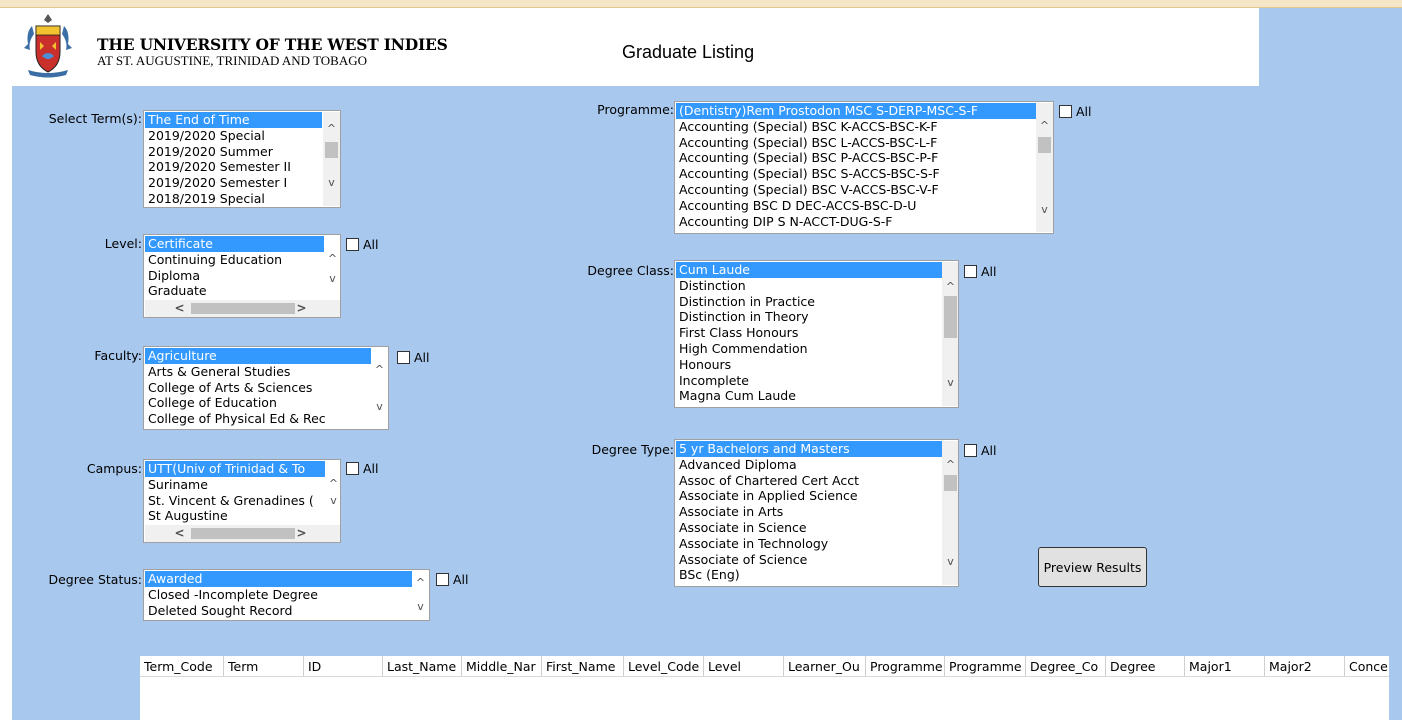  I want to click on column-header: Major1, so click(1225, 666).